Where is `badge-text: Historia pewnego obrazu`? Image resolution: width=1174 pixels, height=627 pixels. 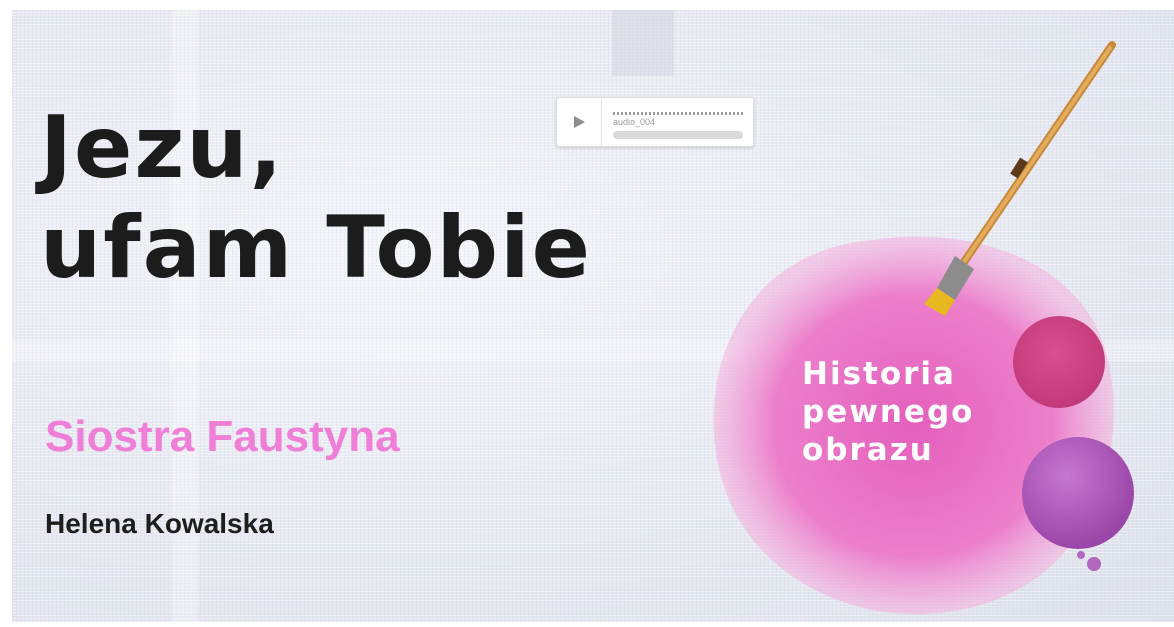 badge-text: Historia pewnego obrazu is located at coordinates (888, 412).